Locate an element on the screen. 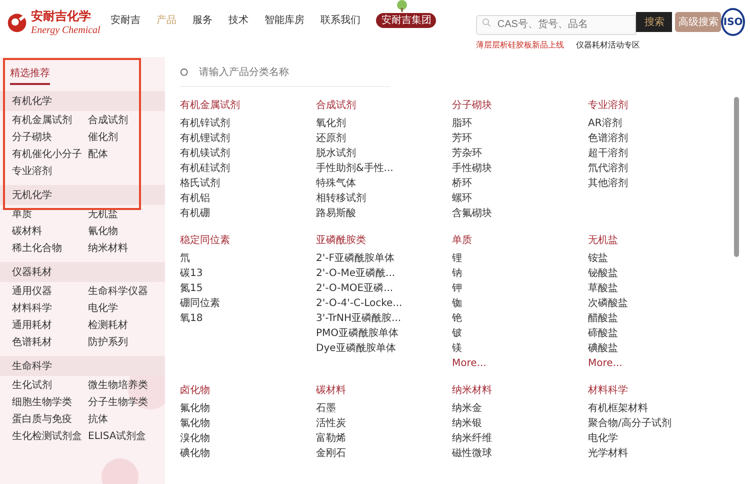 The image size is (750, 484). sidebar-item: 抗体 is located at coordinates (120, 419).